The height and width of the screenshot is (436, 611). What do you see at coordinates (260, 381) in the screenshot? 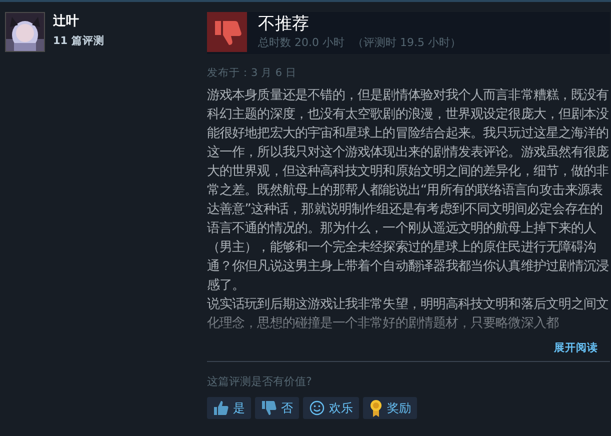
I see `helpful-question: 这篇评测是否有价值?` at bounding box center [260, 381].